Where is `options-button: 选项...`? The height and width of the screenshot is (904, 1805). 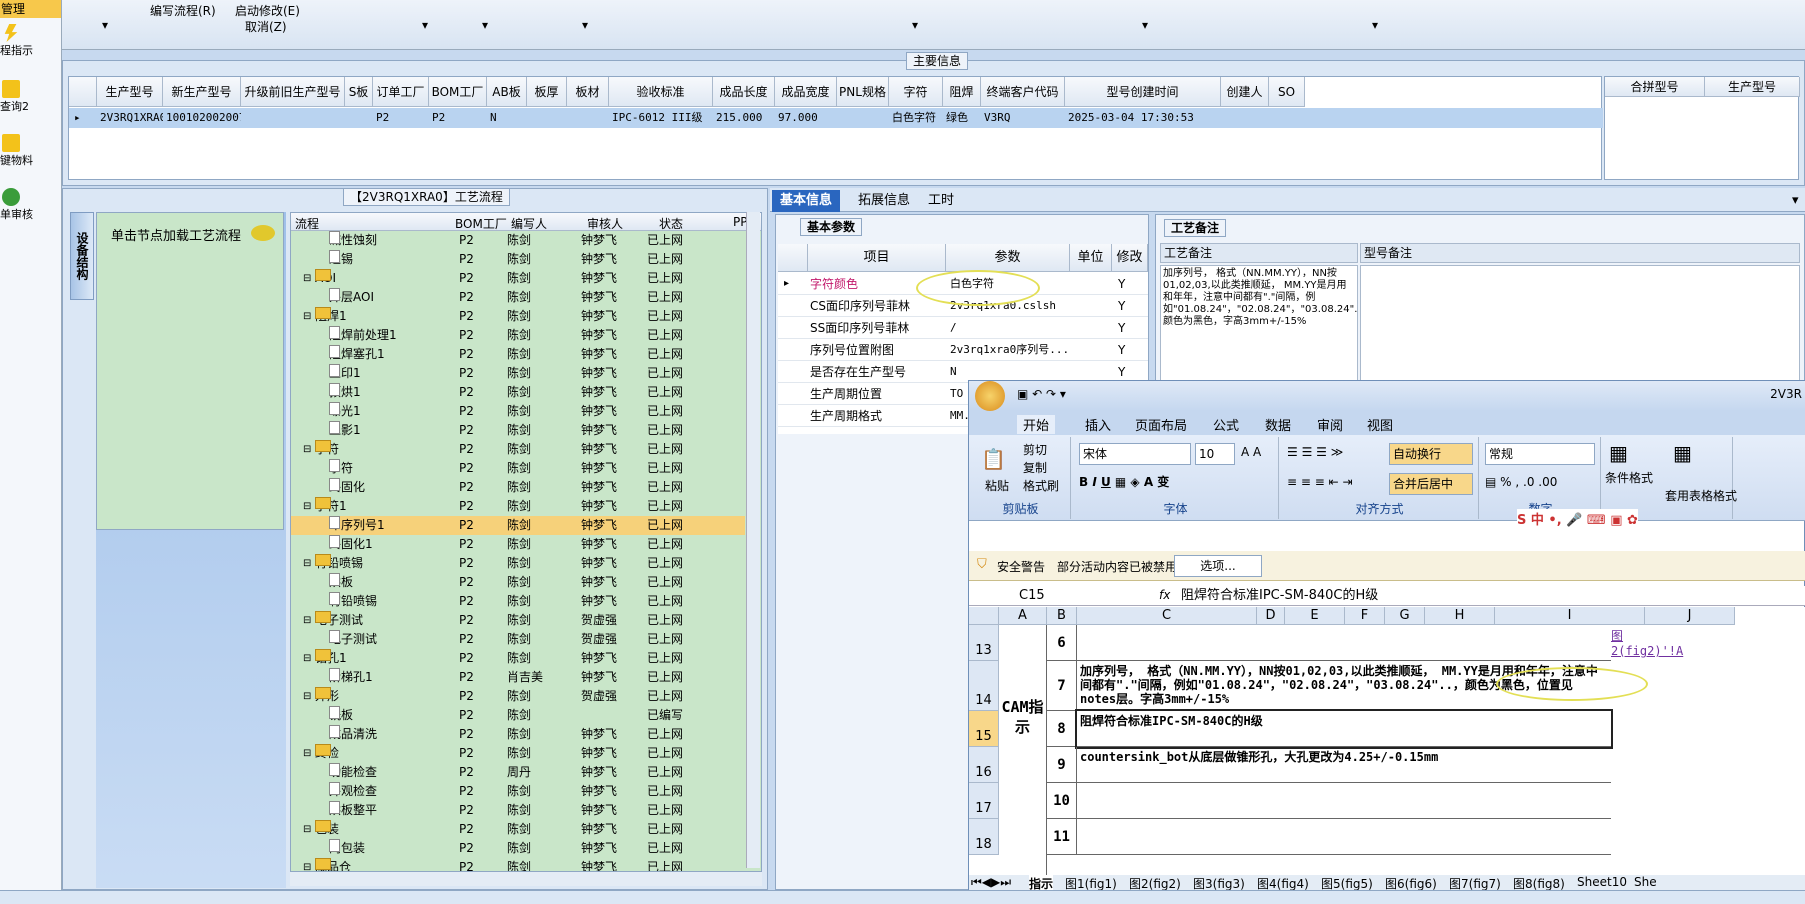
options-button: 选项... is located at coordinates (1218, 566).